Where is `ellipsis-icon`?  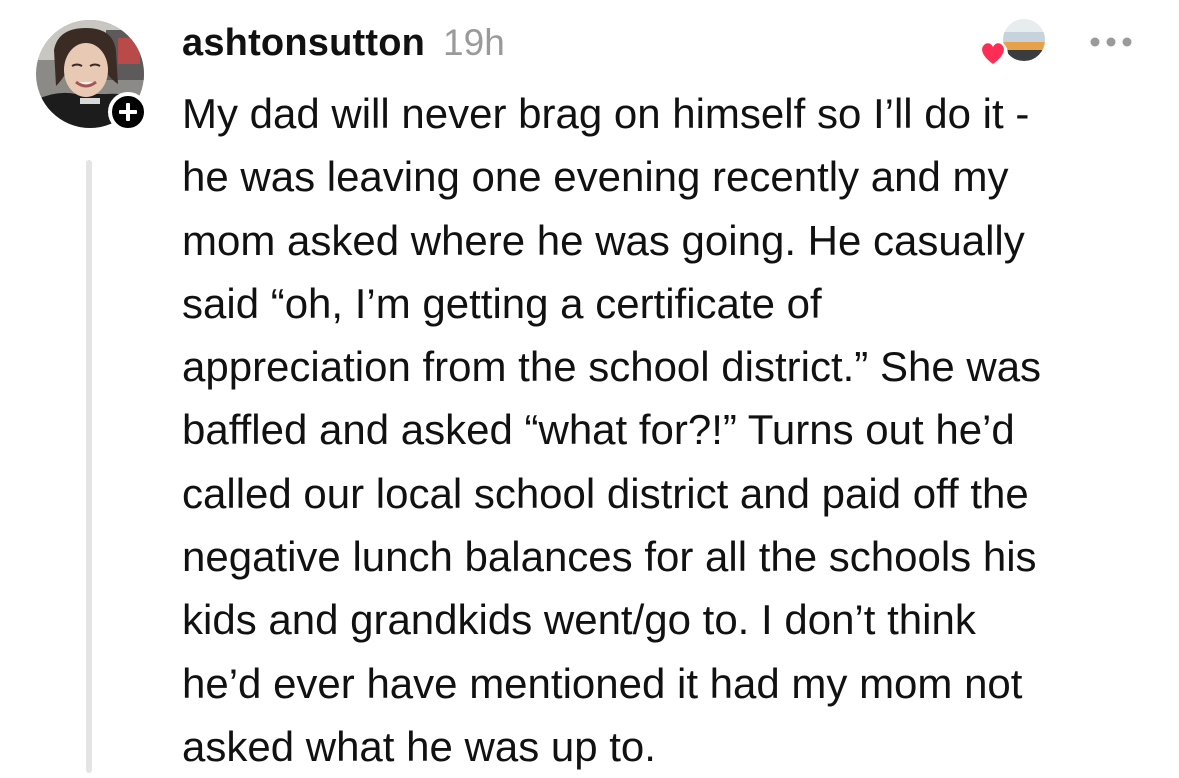
ellipsis-icon is located at coordinates (1111, 42).